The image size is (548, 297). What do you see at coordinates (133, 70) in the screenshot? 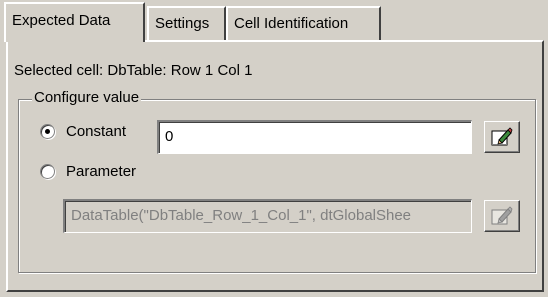
I see `selected-cell-label: Selected cell: DbTable: Row 1 Col 1` at bounding box center [133, 70].